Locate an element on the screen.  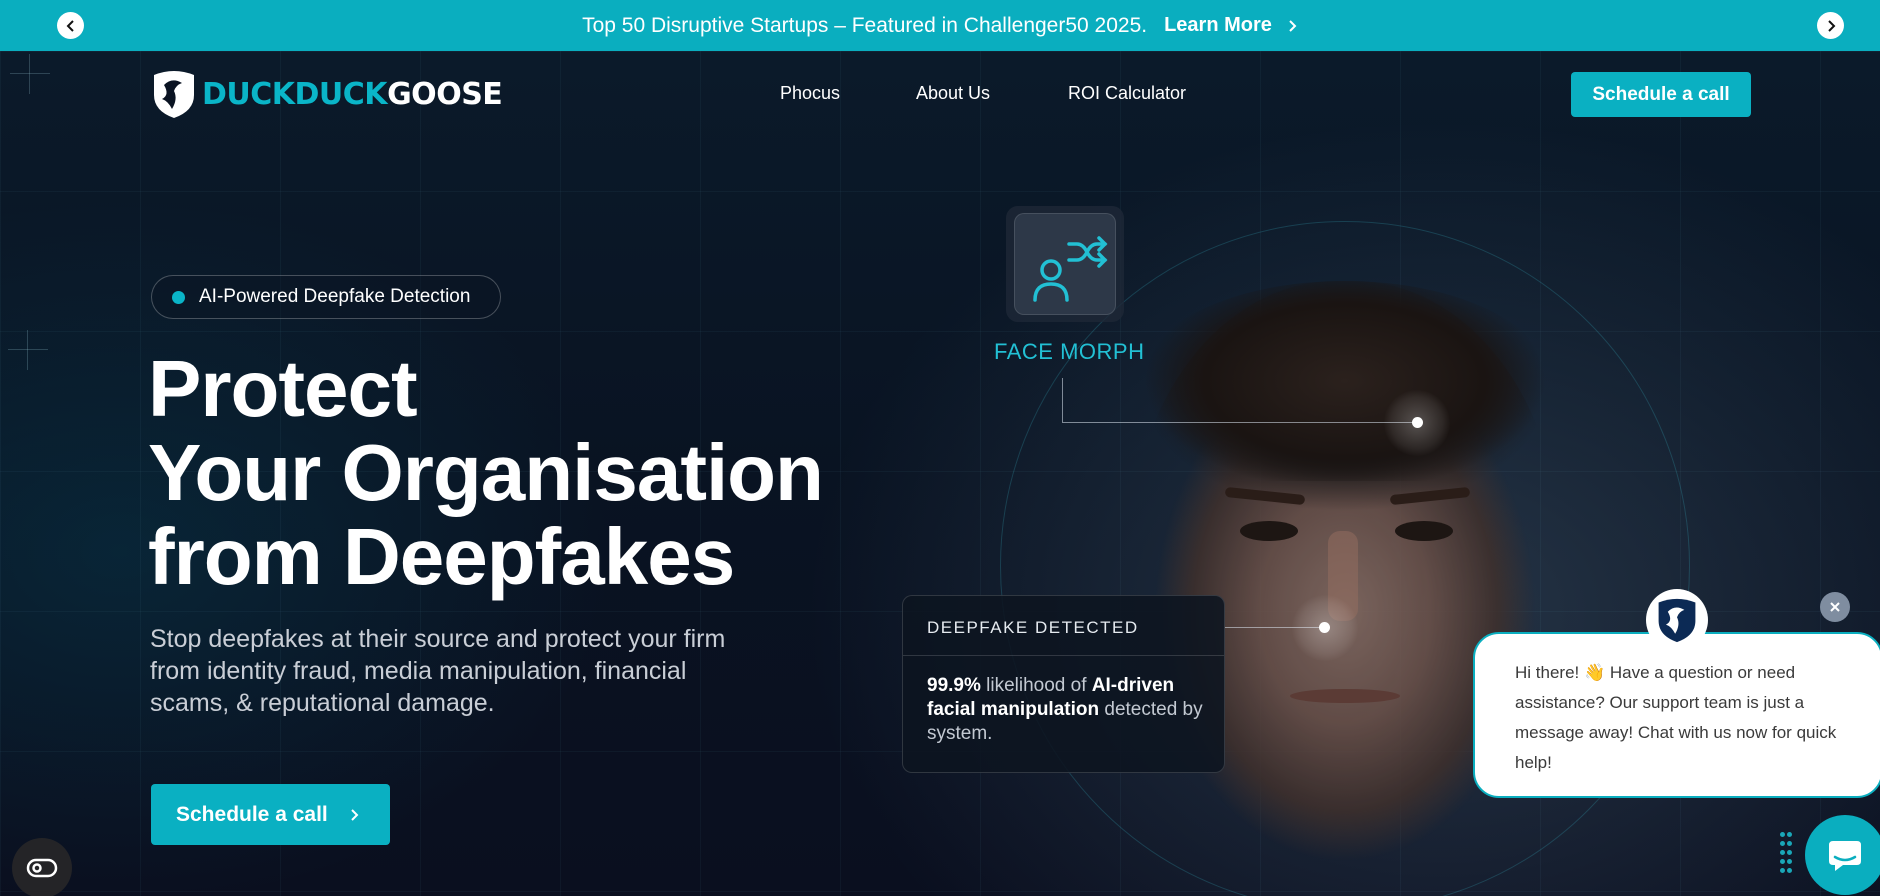
face-mouth is located at coordinates (1345, 696).